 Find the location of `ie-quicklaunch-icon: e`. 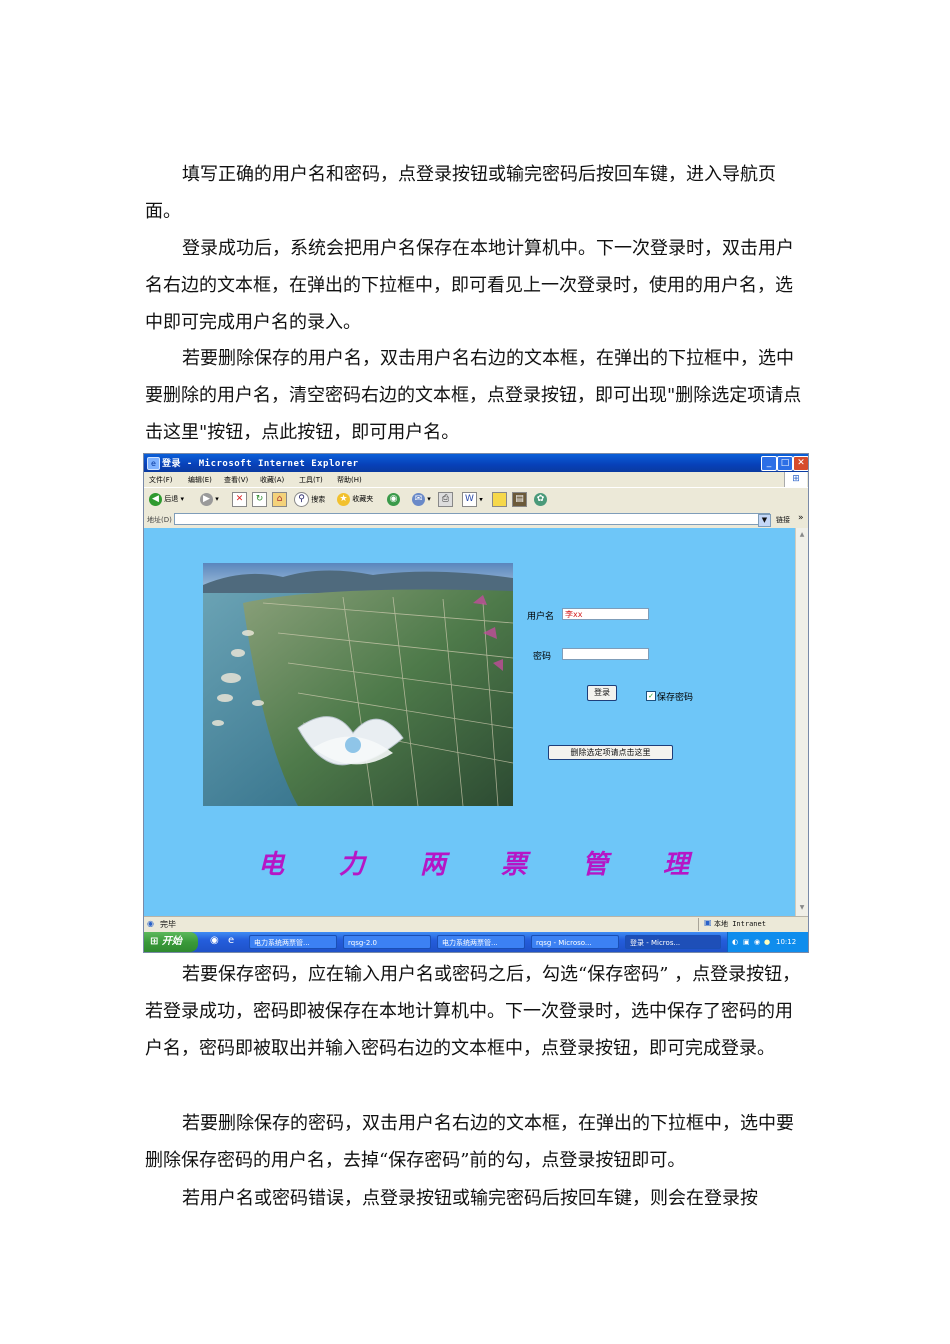

ie-quicklaunch-icon: e is located at coordinates (231, 940).